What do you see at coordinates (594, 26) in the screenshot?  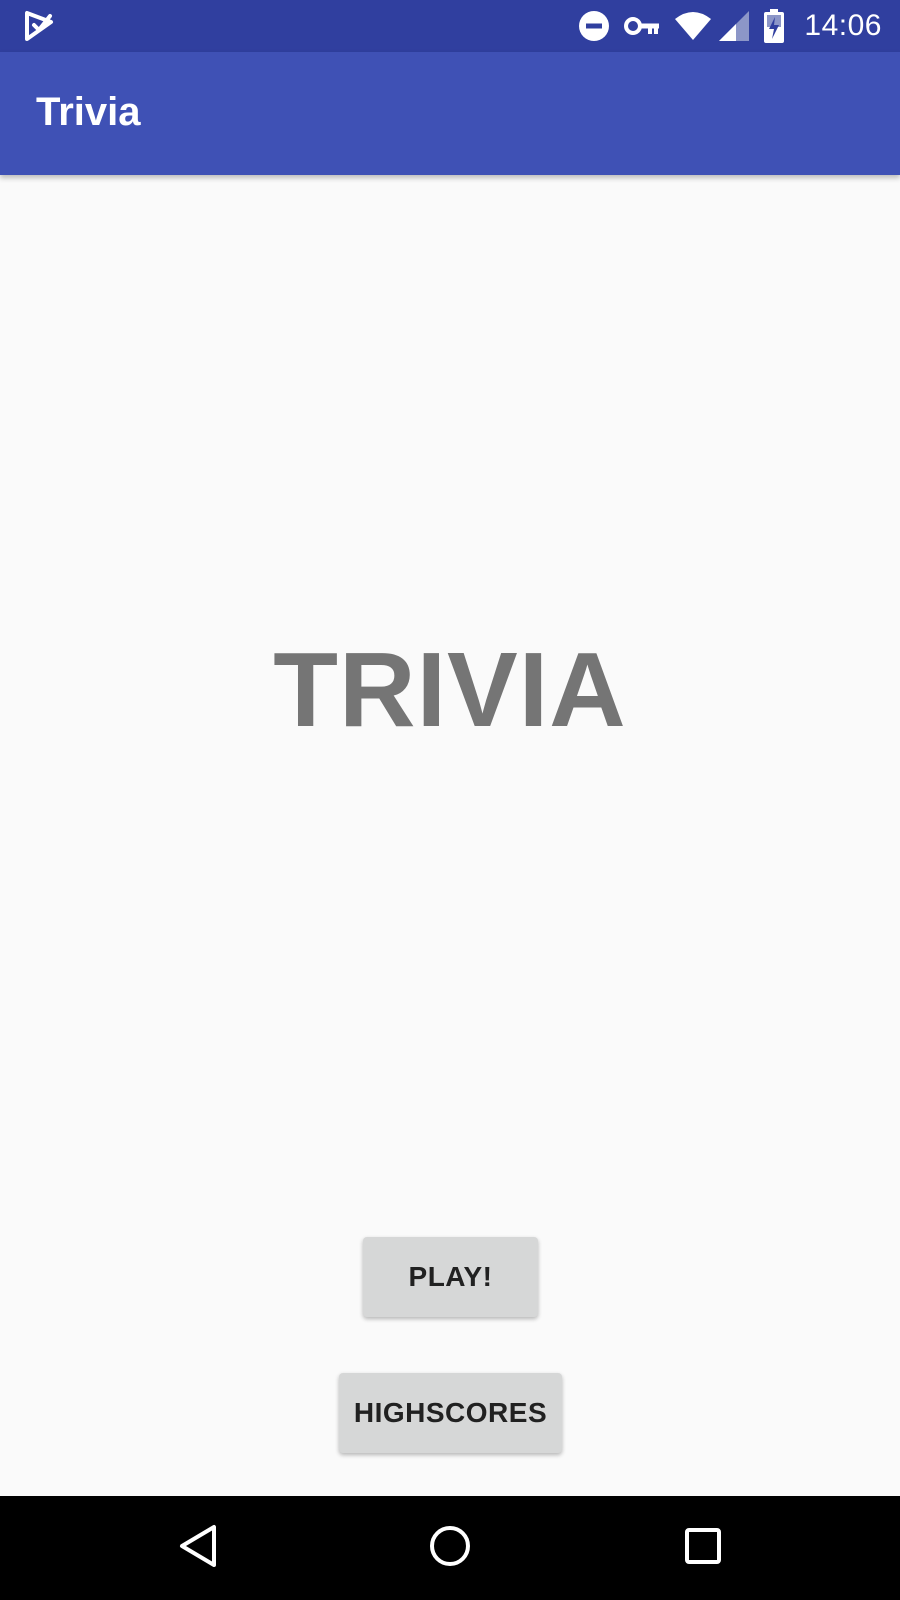 I see `do-not-disturb-icon` at bounding box center [594, 26].